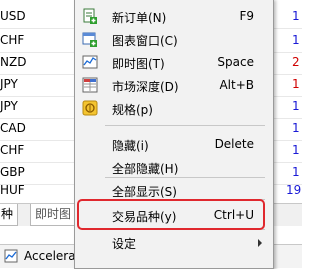 The width and height of the screenshot is (320, 269). I want to click on menu-item-shortcut: Alt+B, so click(236, 85).